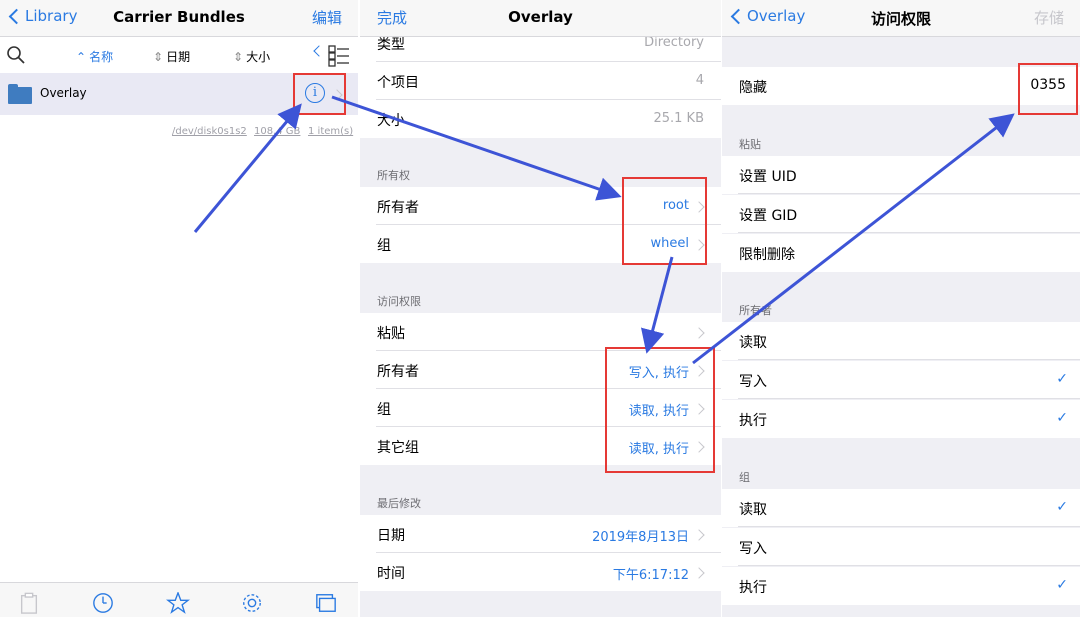  I want to click on arrow-to-info-button, so click(247, 168).